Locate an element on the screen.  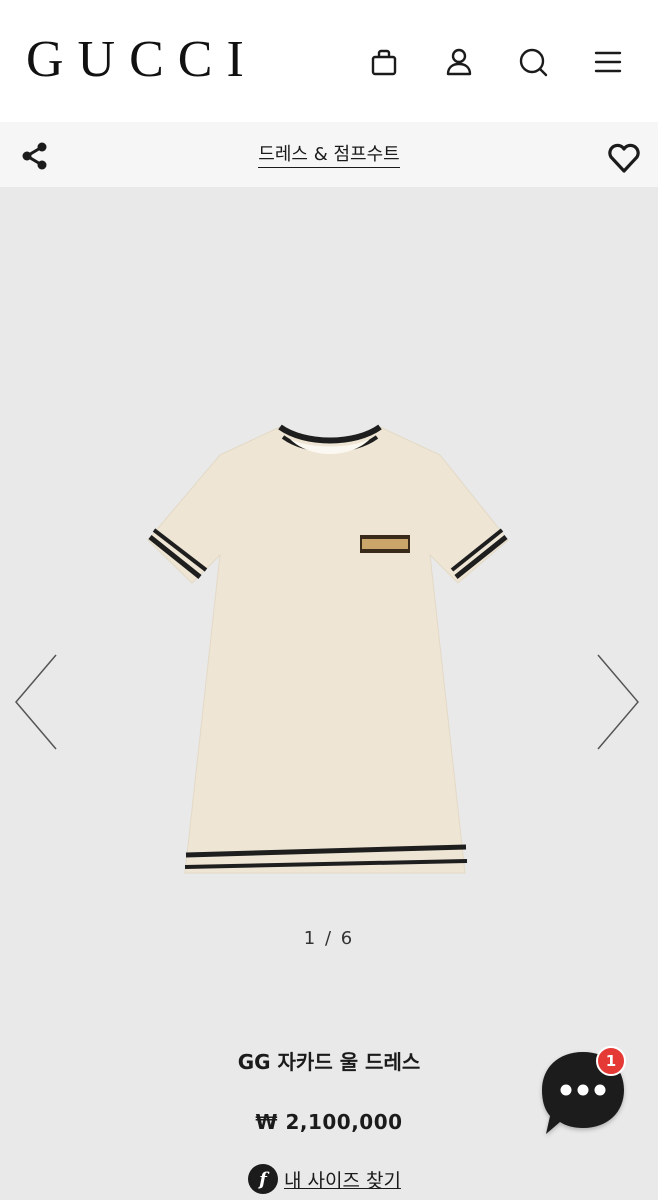
user-icon is located at coordinates (459, 62).